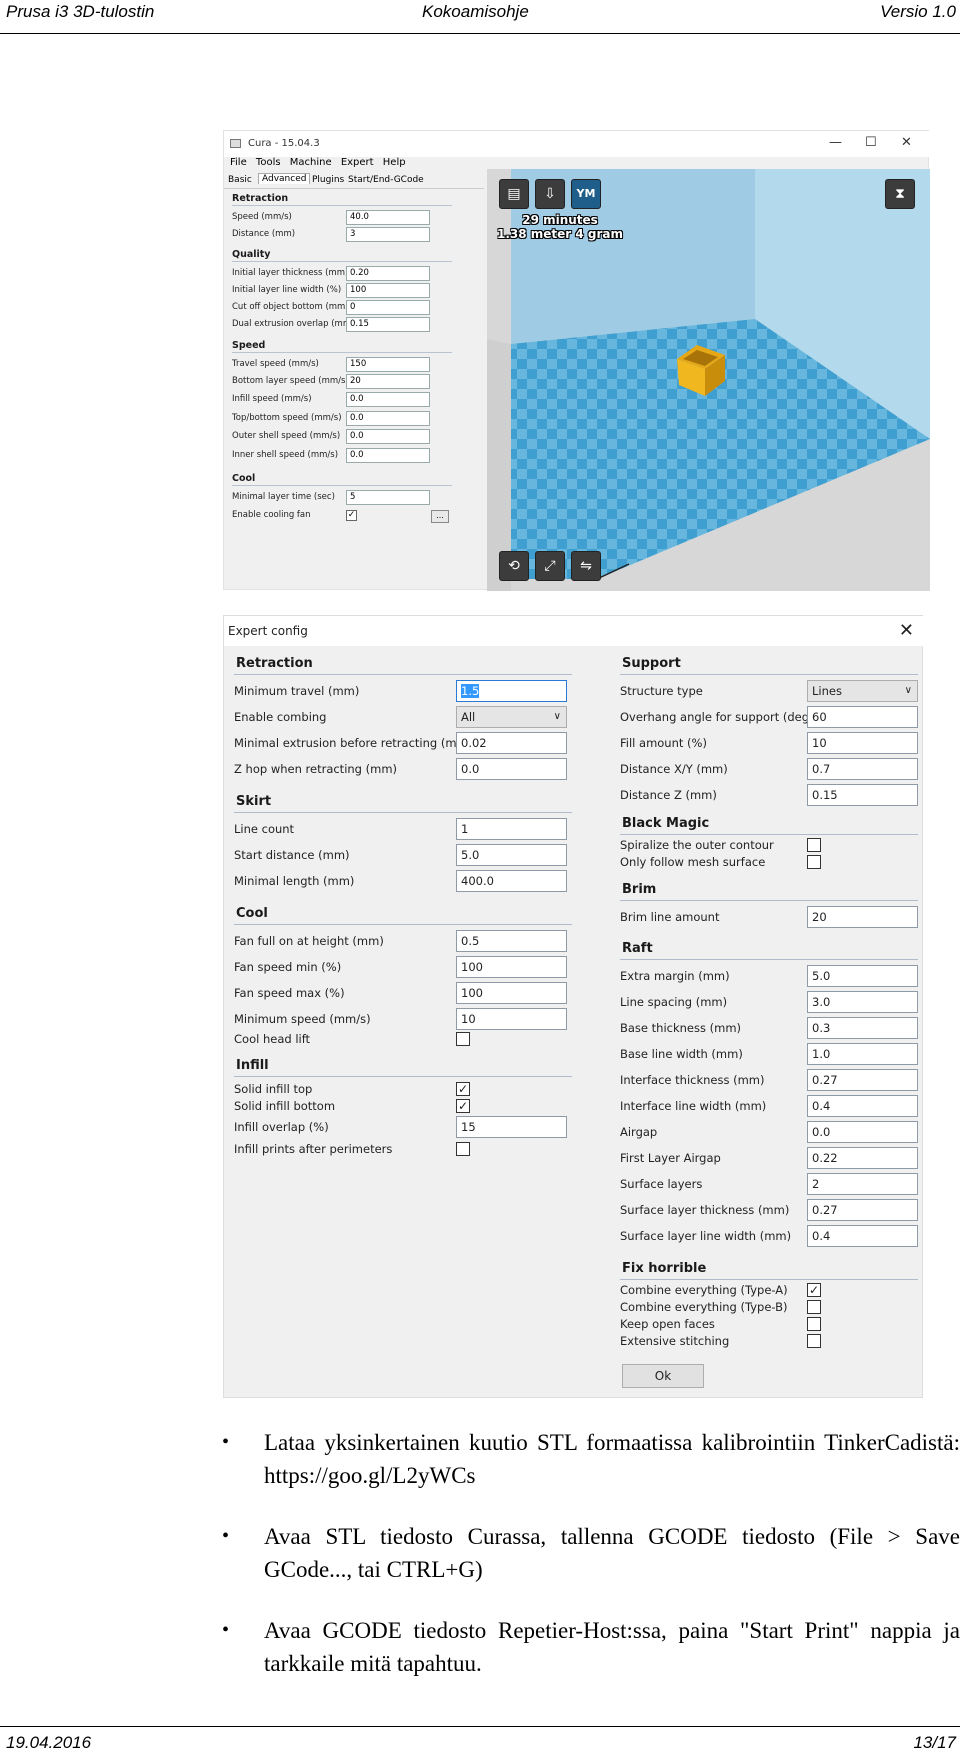 This screenshot has height=1754, width=960. Describe the element at coordinates (514, 566) in the screenshot. I see `rotate-tool-icon: ⟲` at that location.